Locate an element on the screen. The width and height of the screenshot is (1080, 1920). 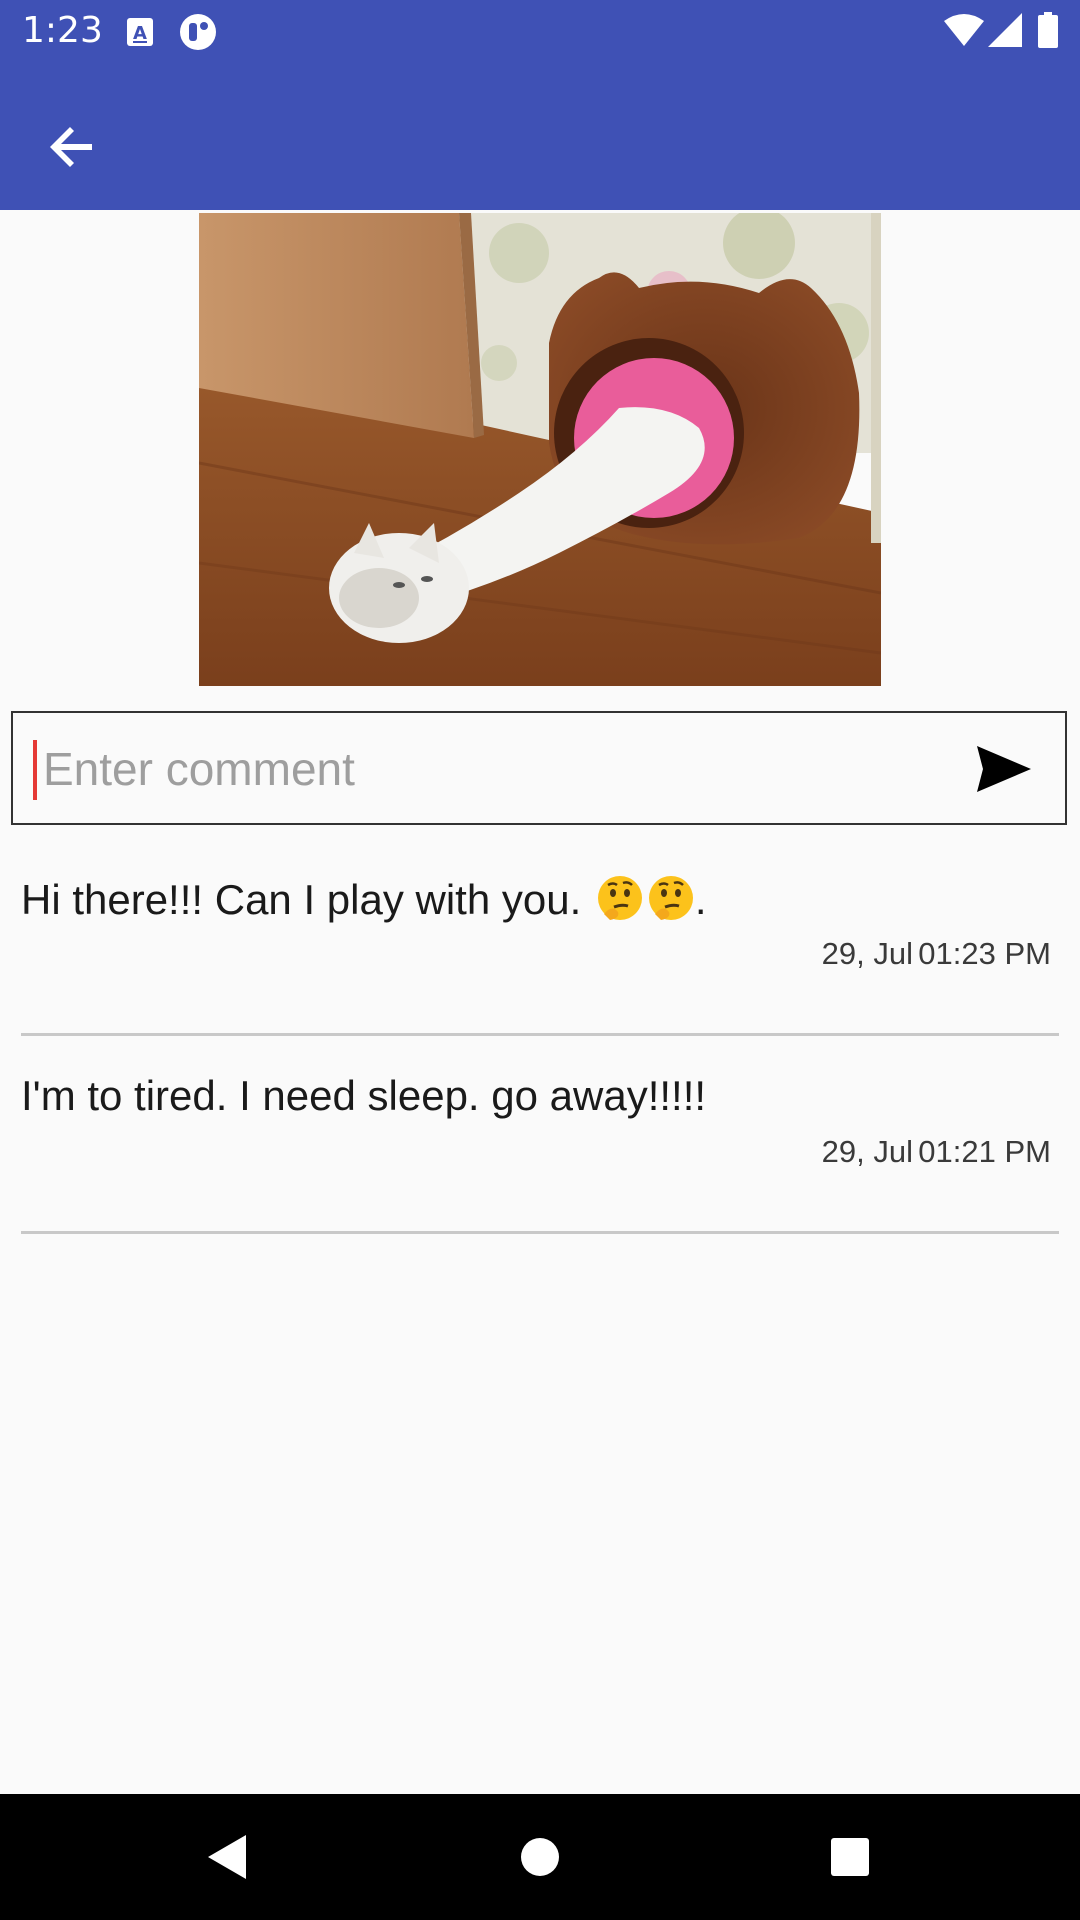
comment-suffix: . is located at coordinates (700, 899).